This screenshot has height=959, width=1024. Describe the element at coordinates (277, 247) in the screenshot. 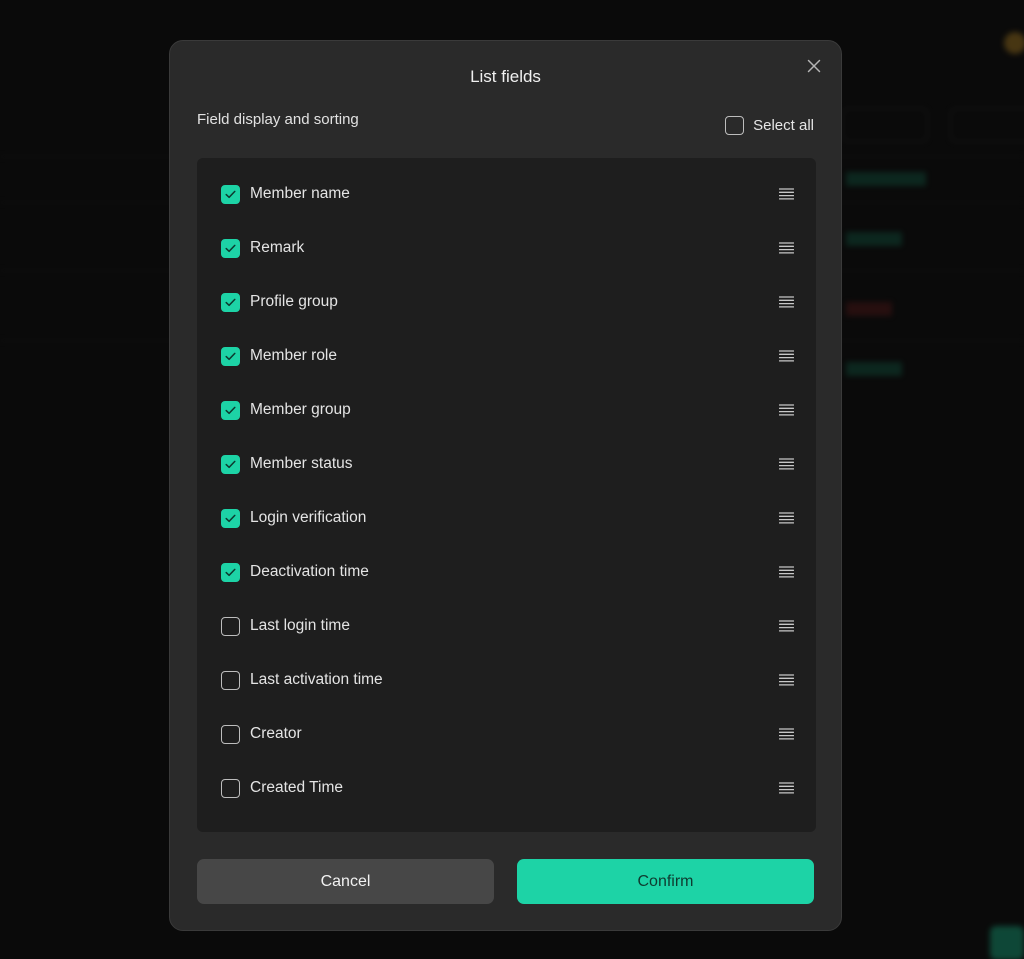

I see `field-label: Remark` at that location.